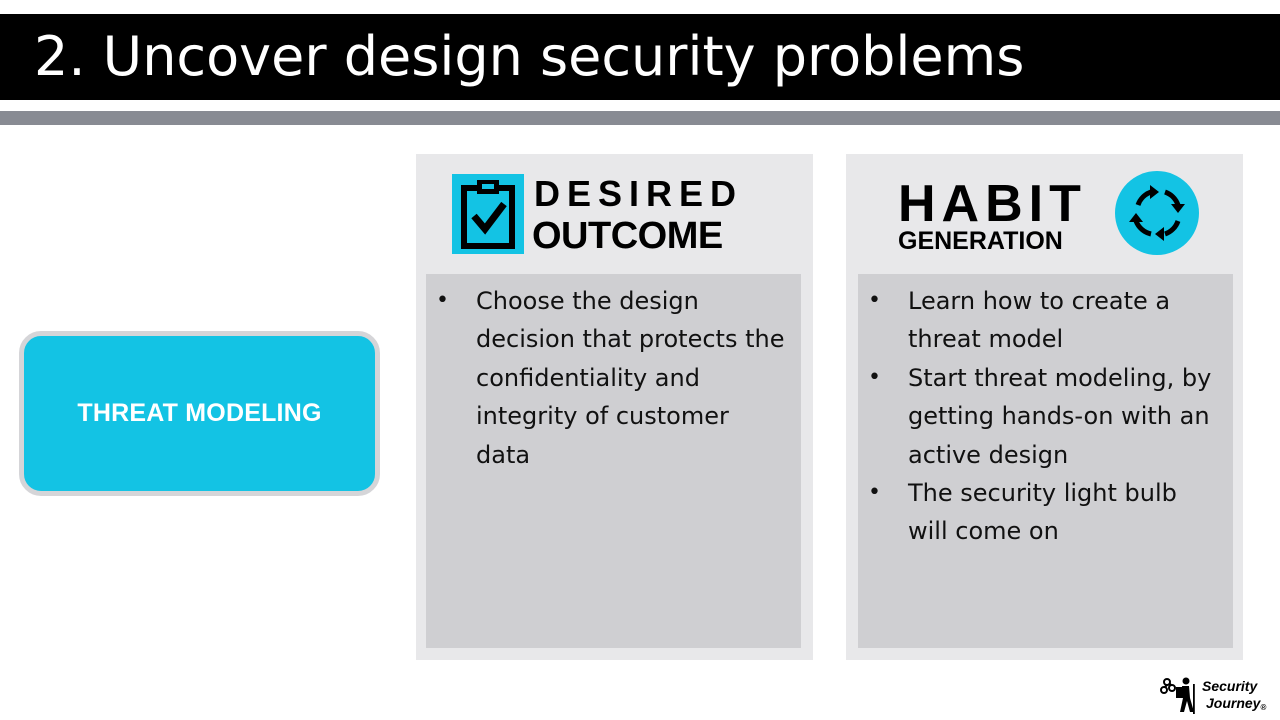 This screenshot has height=720, width=1280. I want to click on desired-outcome-heading-1: DESIRED, so click(639, 193).